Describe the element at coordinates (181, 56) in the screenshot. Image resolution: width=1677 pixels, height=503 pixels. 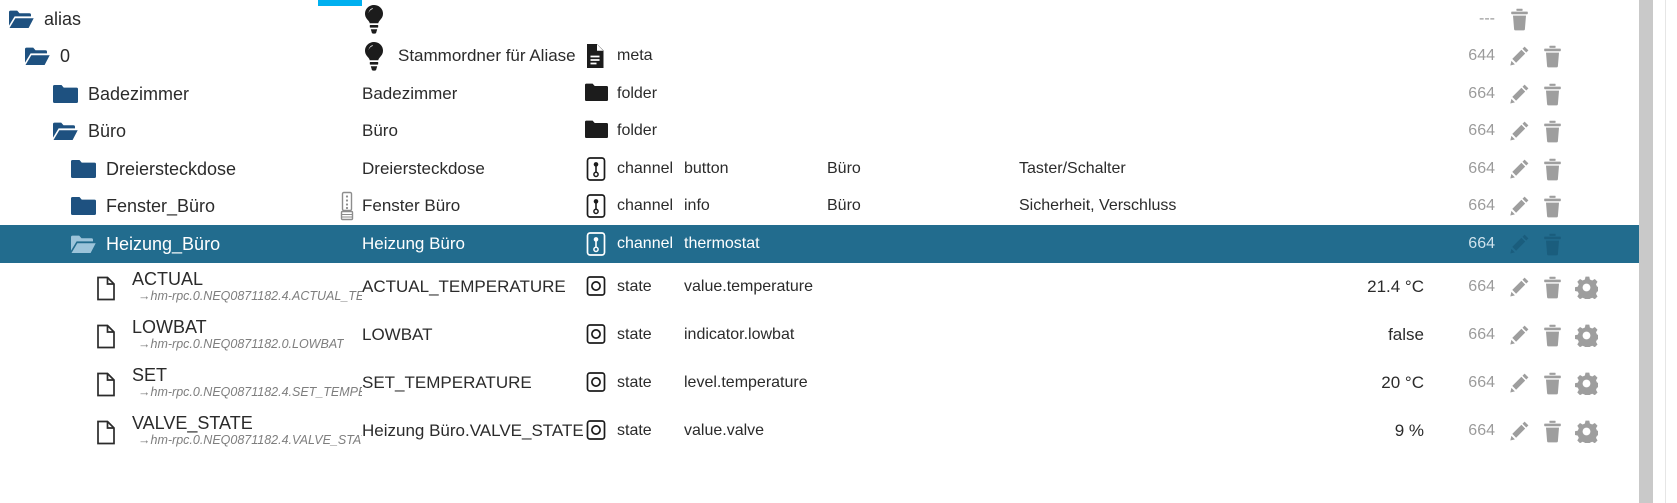
I see `cell-object-name: 0` at that location.